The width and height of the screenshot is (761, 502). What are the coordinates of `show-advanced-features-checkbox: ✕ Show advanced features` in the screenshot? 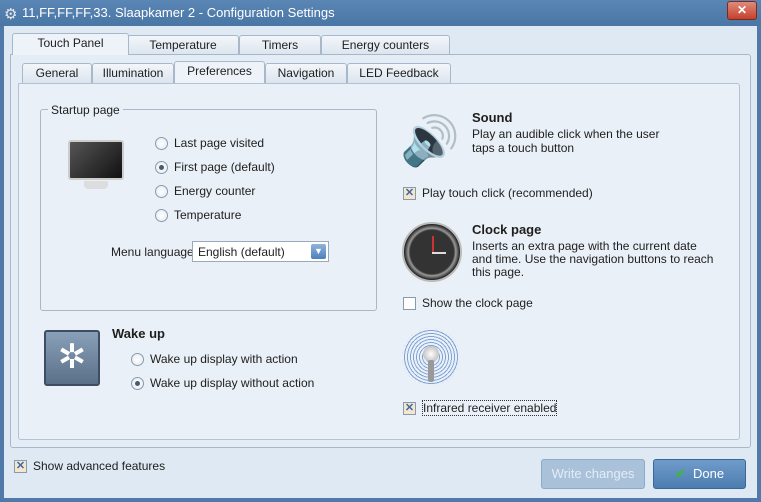 It's located at (89, 466).